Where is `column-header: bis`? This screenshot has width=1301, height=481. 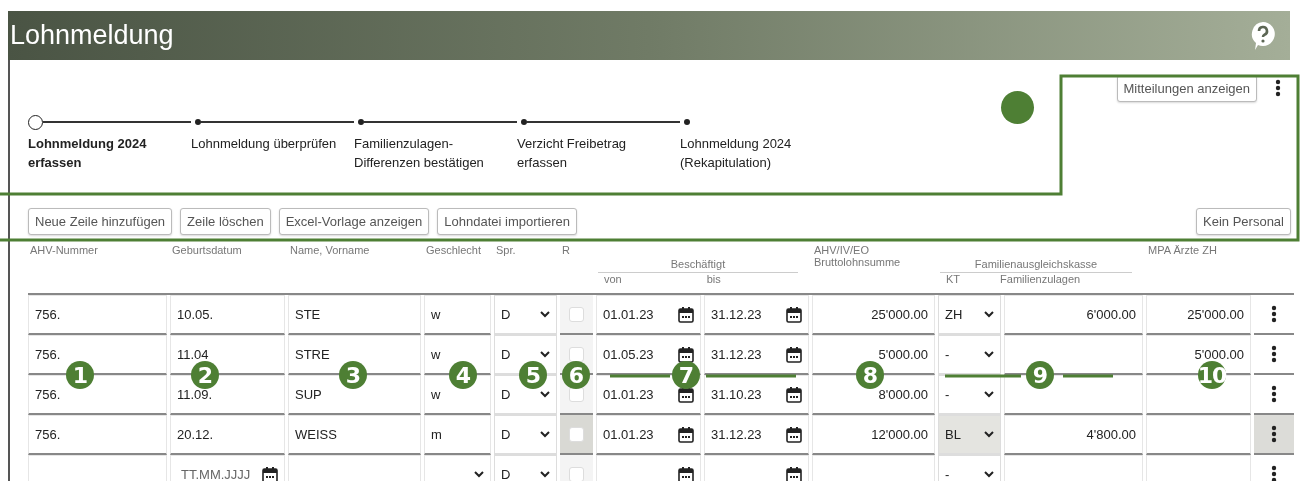 column-header: bis is located at coordinates (713, 279).